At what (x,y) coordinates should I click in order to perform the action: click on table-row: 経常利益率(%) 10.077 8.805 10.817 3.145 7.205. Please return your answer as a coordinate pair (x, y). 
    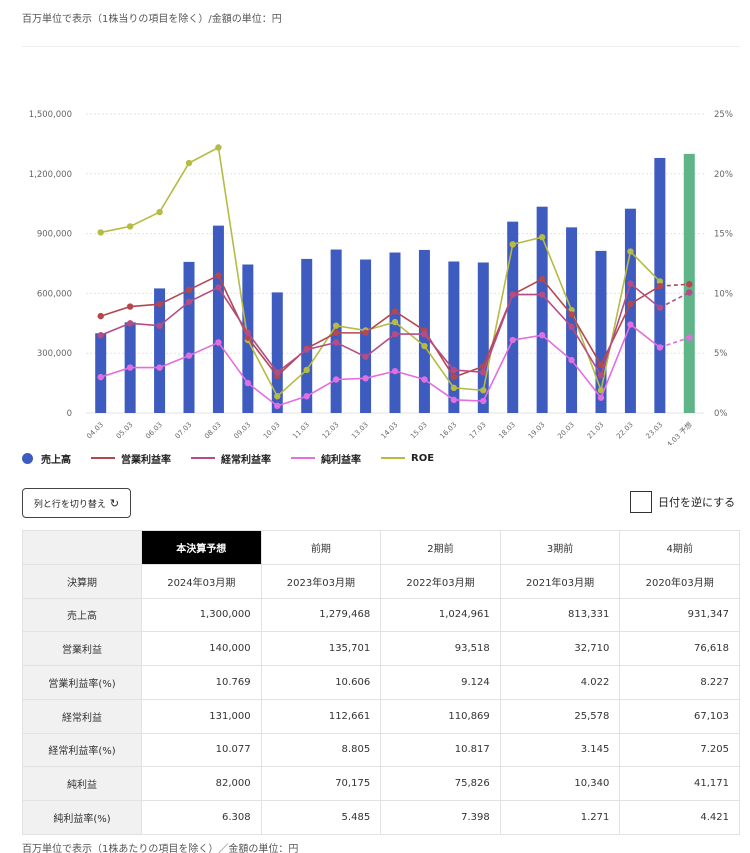
    Looking at the image, I should click on (381, 750).